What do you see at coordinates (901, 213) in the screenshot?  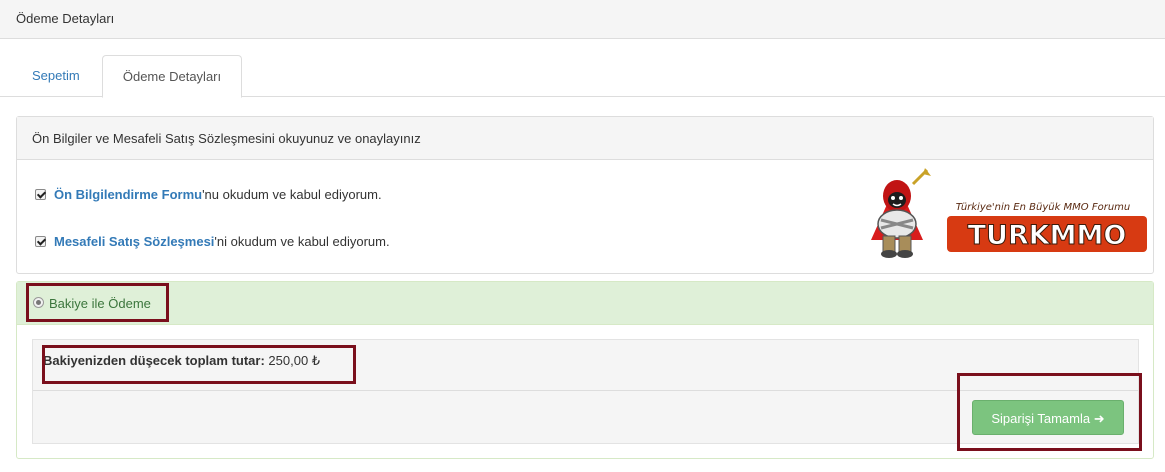 I see `mascot-icon` at bounding box center [901, 213].